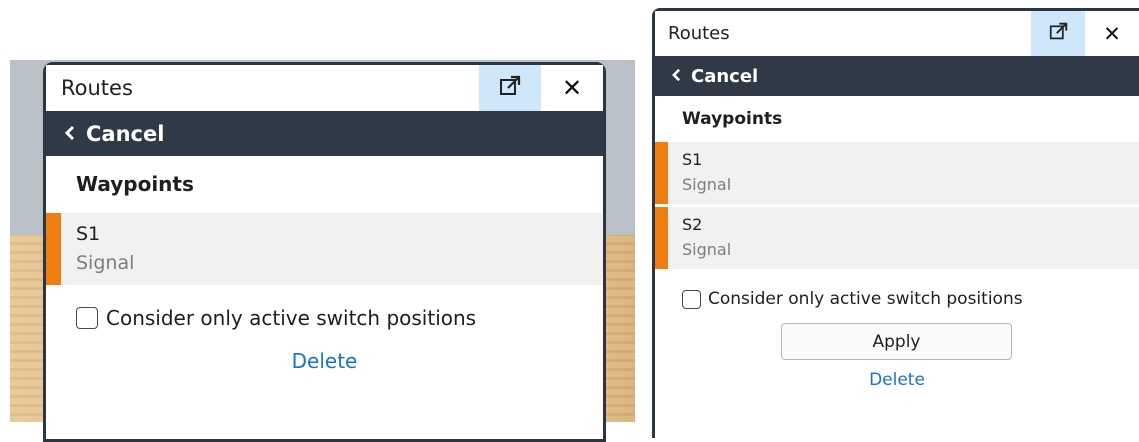  Describe the element at coordinates (897, 205) in the screenshot. I see `waypoint-list: S1 Signal S2 Signal` at that location.